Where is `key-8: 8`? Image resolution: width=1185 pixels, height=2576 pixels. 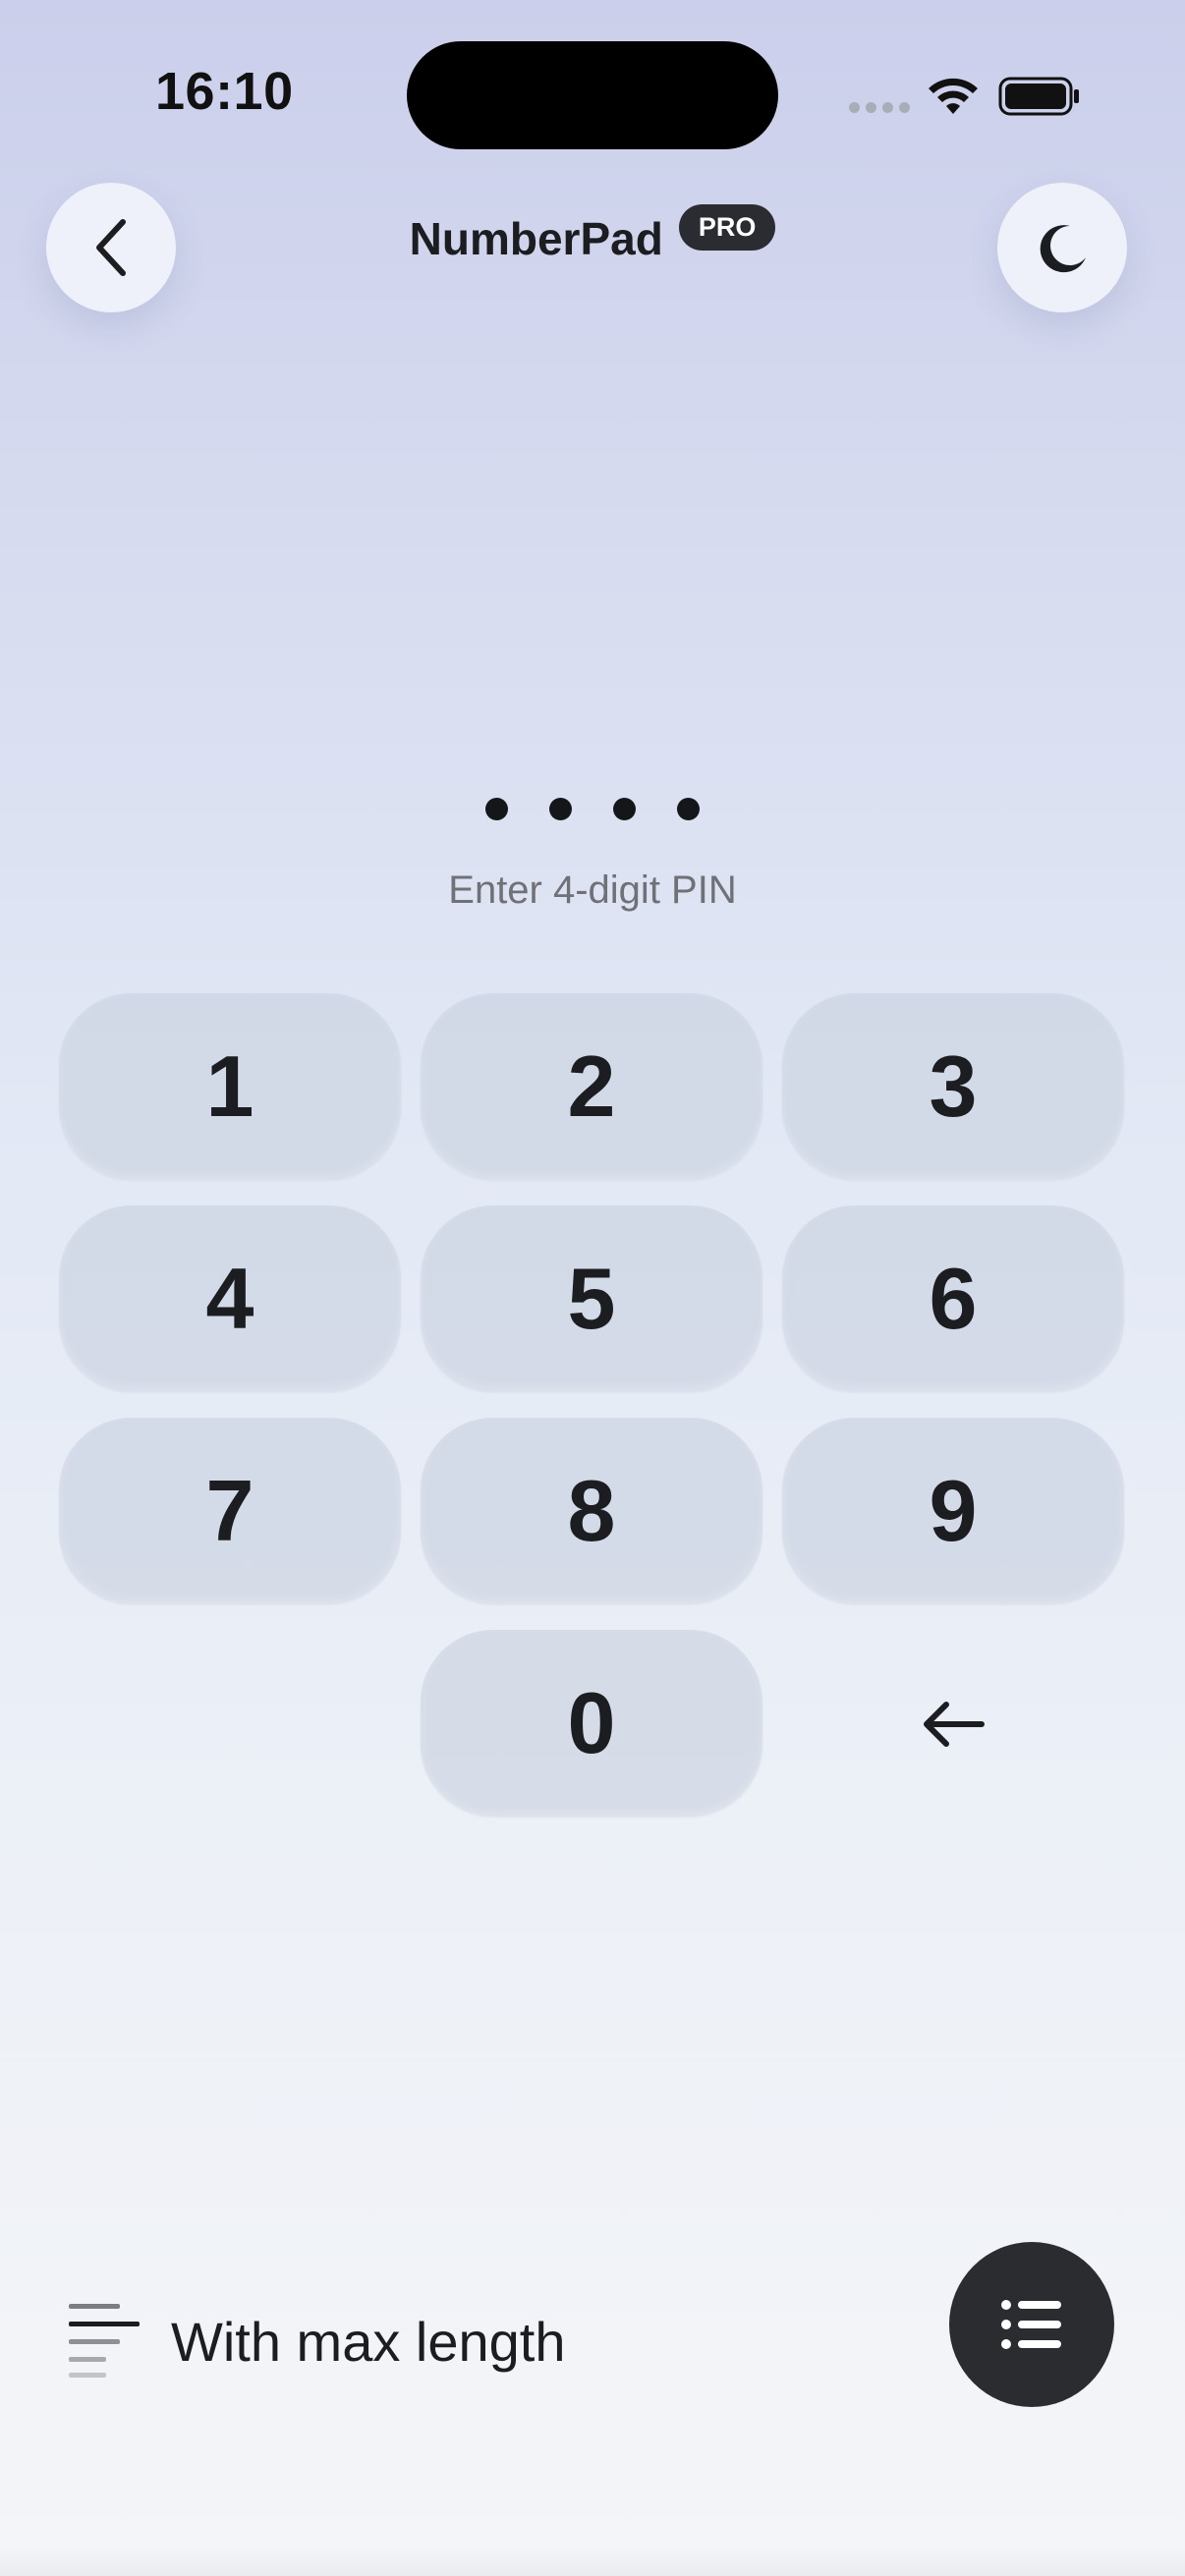 key-8: 8 is located at coordinates (592, 1511).